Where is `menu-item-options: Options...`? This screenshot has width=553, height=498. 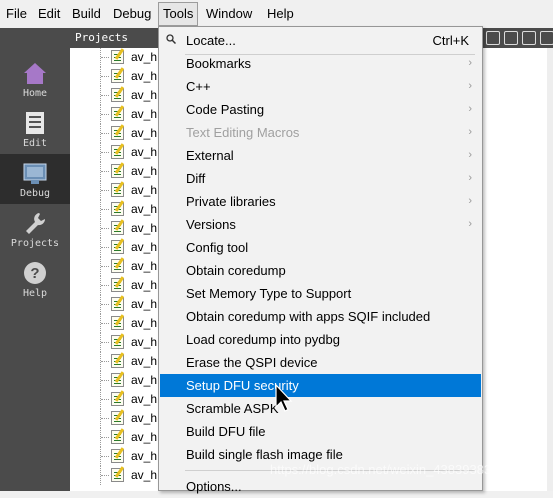
menu-item-options: Options... is located at coordinates (320, 486).